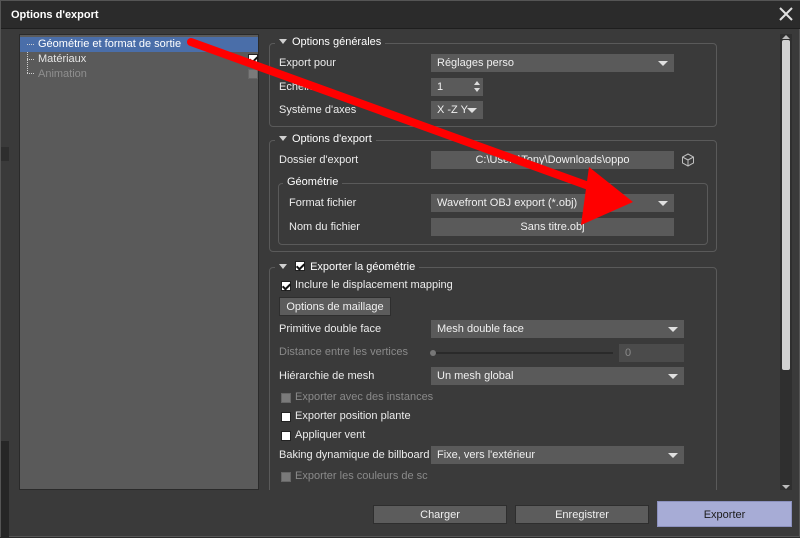 This screenshot has width=800, height=538. I want to click on export-geometry-checkbox, so click(300, 266).